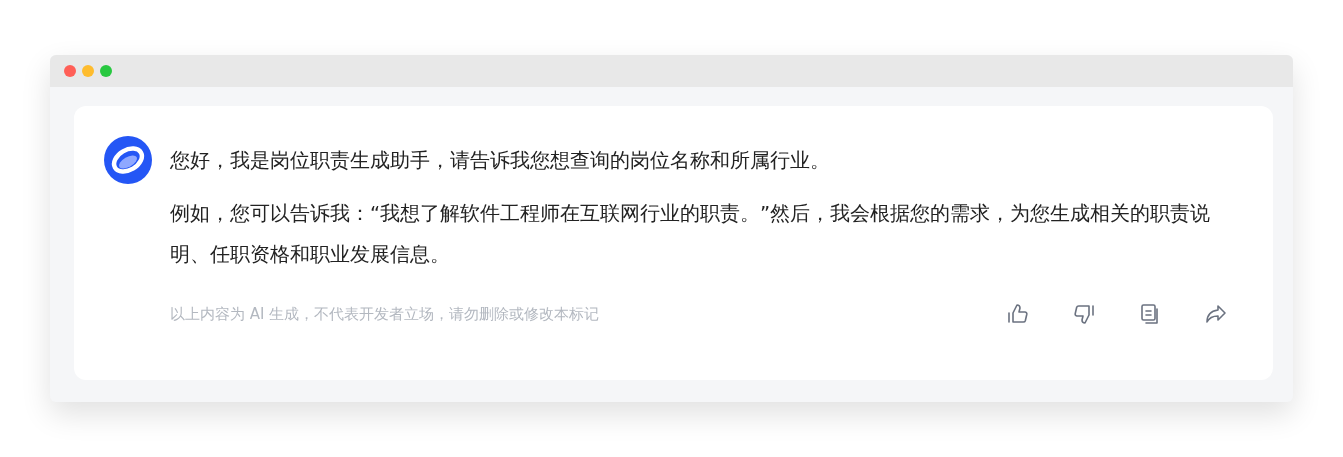 The height and width of the screenshot is (457, 1343). What do you see at coordinates (385, 314) in the screenshot?
I see `ai-disclaimer: 以上内容为 AI 生成，不代表开发者立场，请勿删除或修改本标记` at bounding box center [385, 314].